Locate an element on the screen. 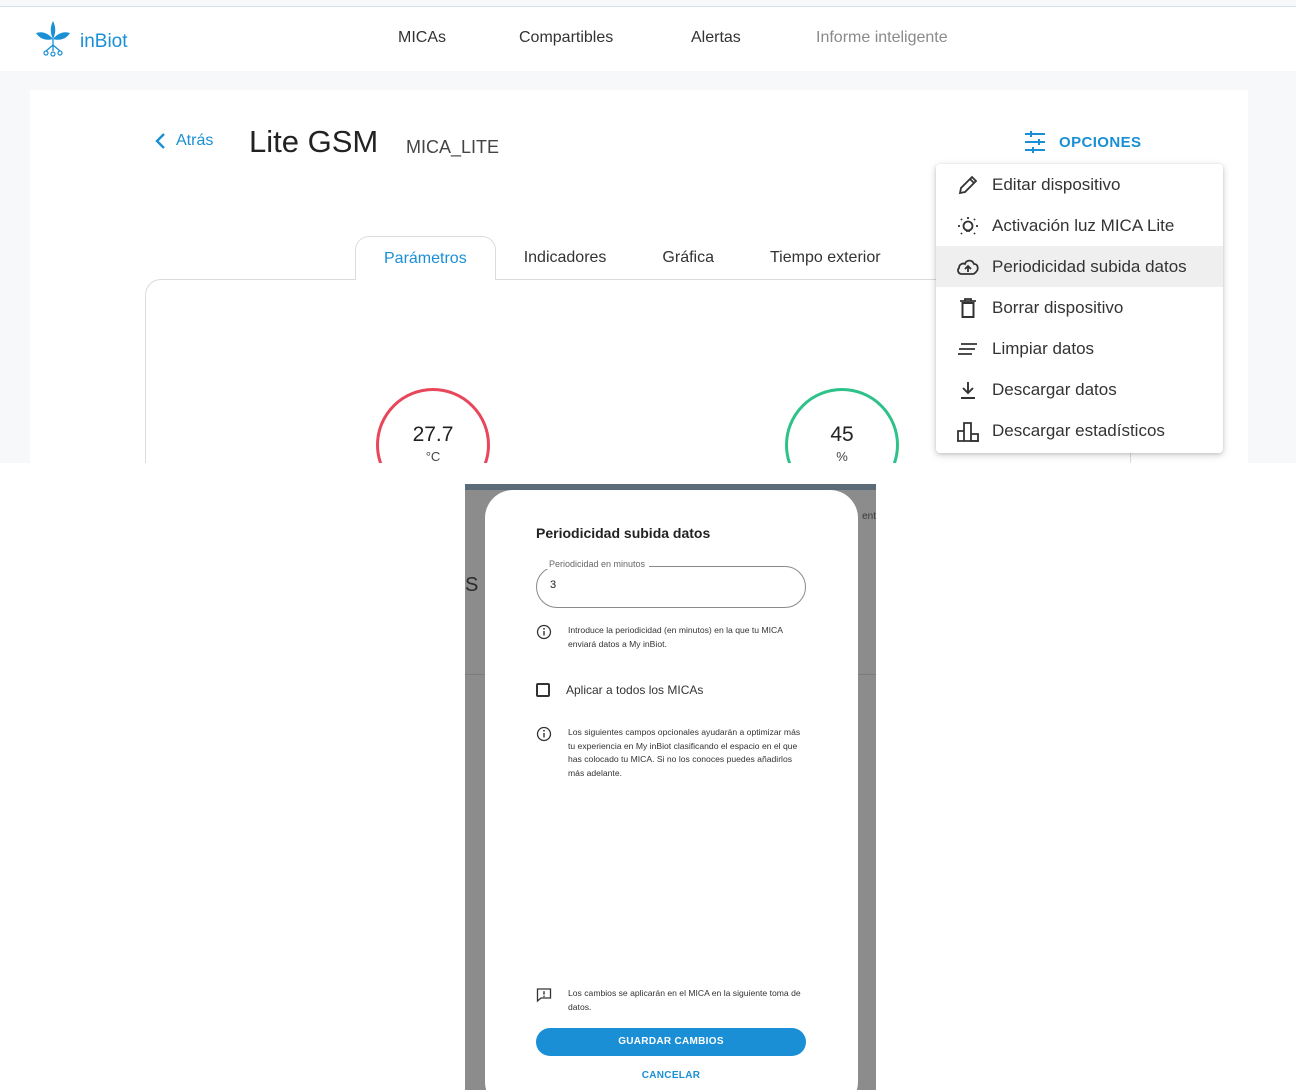  back-button: Atrás is located at coordinates (183, 141).